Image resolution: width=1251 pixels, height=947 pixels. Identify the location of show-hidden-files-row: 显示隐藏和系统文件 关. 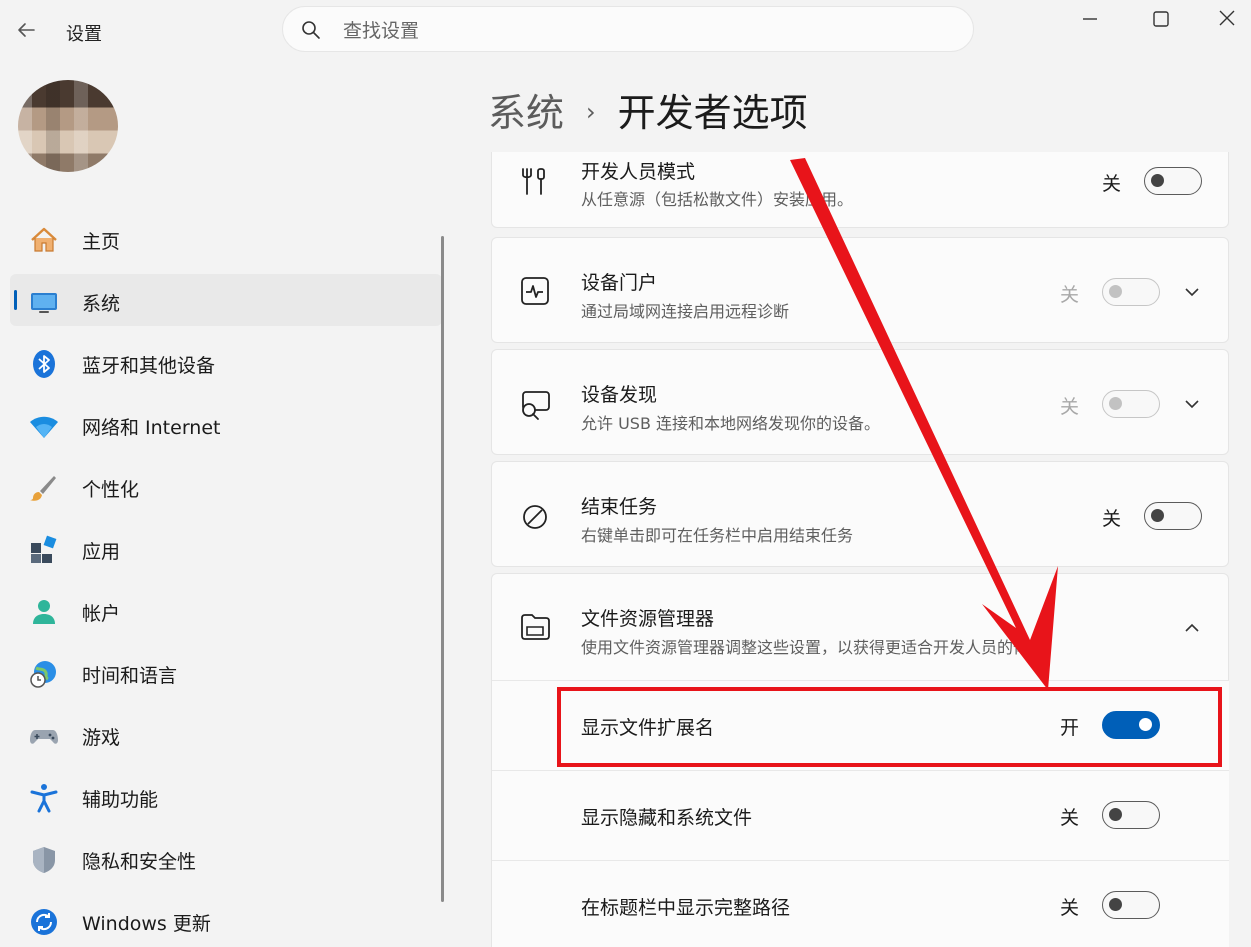
(860, 815).